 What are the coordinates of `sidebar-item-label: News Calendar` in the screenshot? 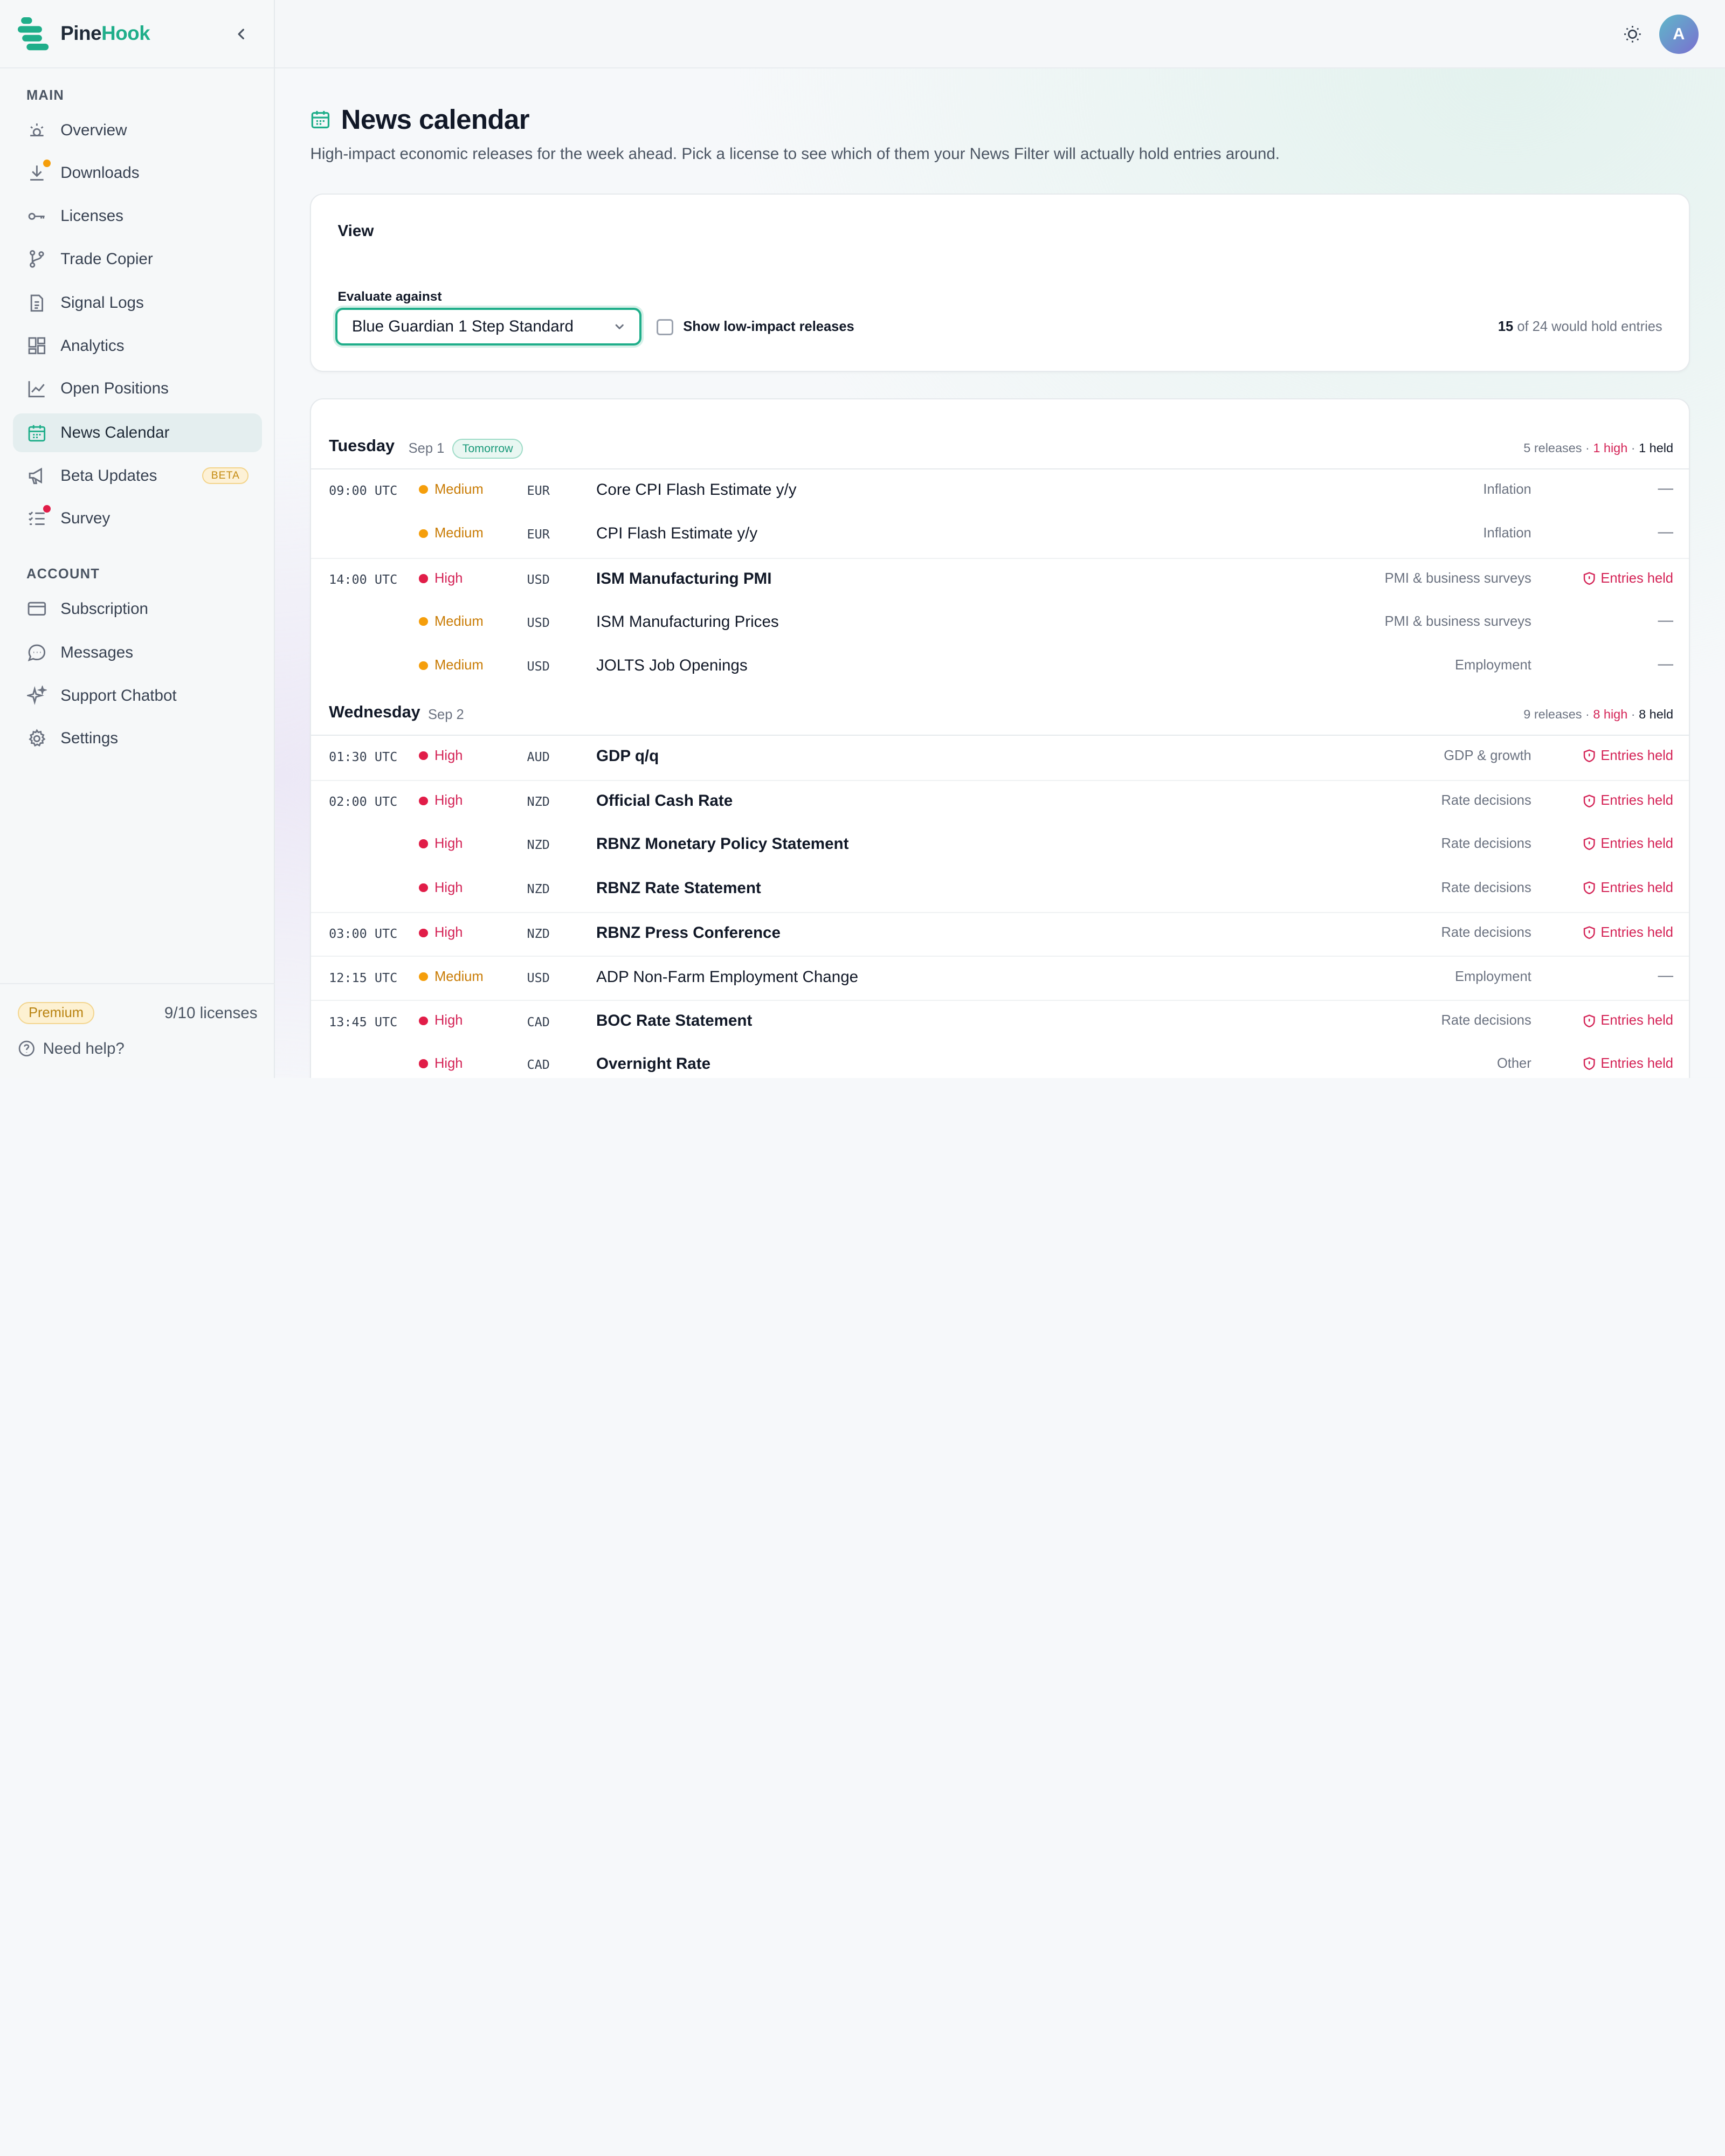 It's located at (115, 433).